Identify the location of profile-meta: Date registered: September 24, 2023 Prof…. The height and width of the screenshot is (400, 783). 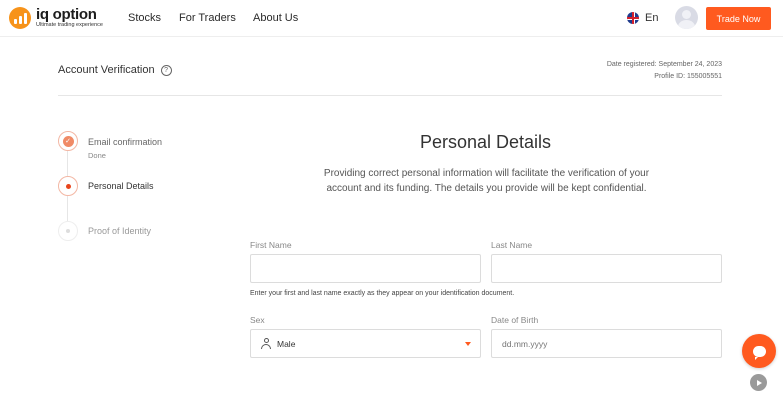
(664, 71).